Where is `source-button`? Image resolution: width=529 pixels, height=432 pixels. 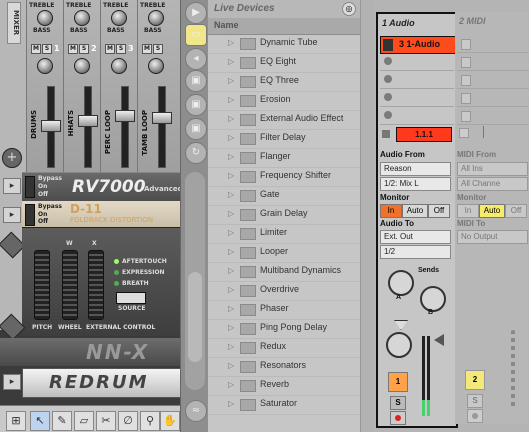
source-button is located at coordinates (131, 298).